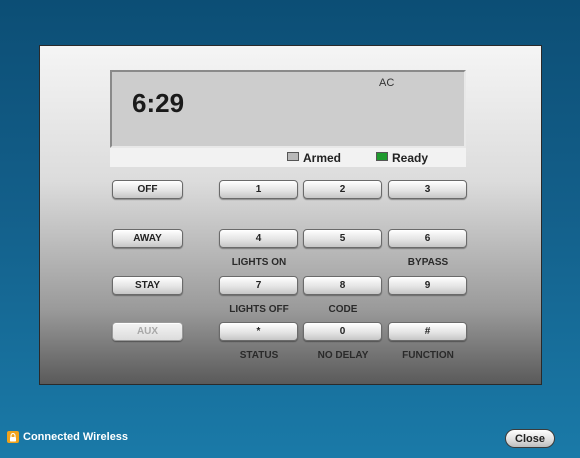  I want to click on connection-status: Connected Wireless, so click(67, 437).